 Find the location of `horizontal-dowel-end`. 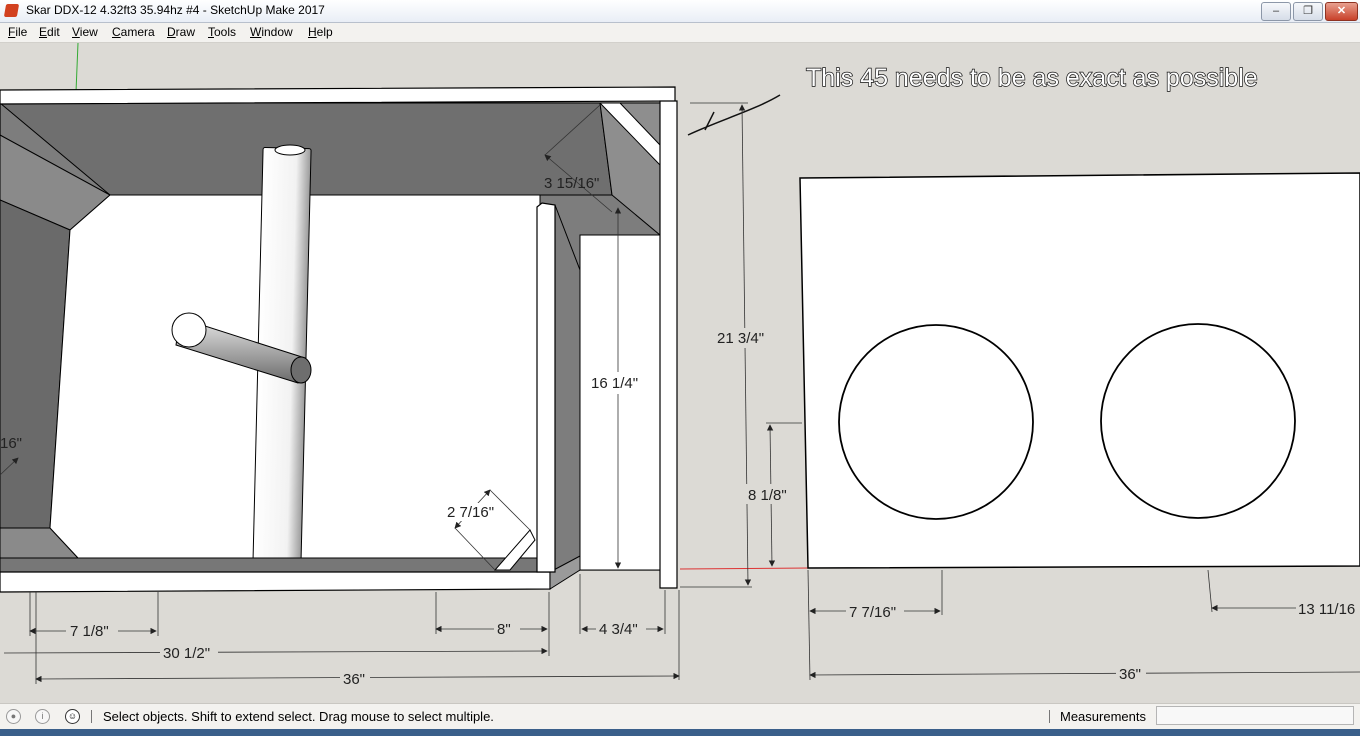

horizontal-dowel-end is located at coordinates (189, 330).